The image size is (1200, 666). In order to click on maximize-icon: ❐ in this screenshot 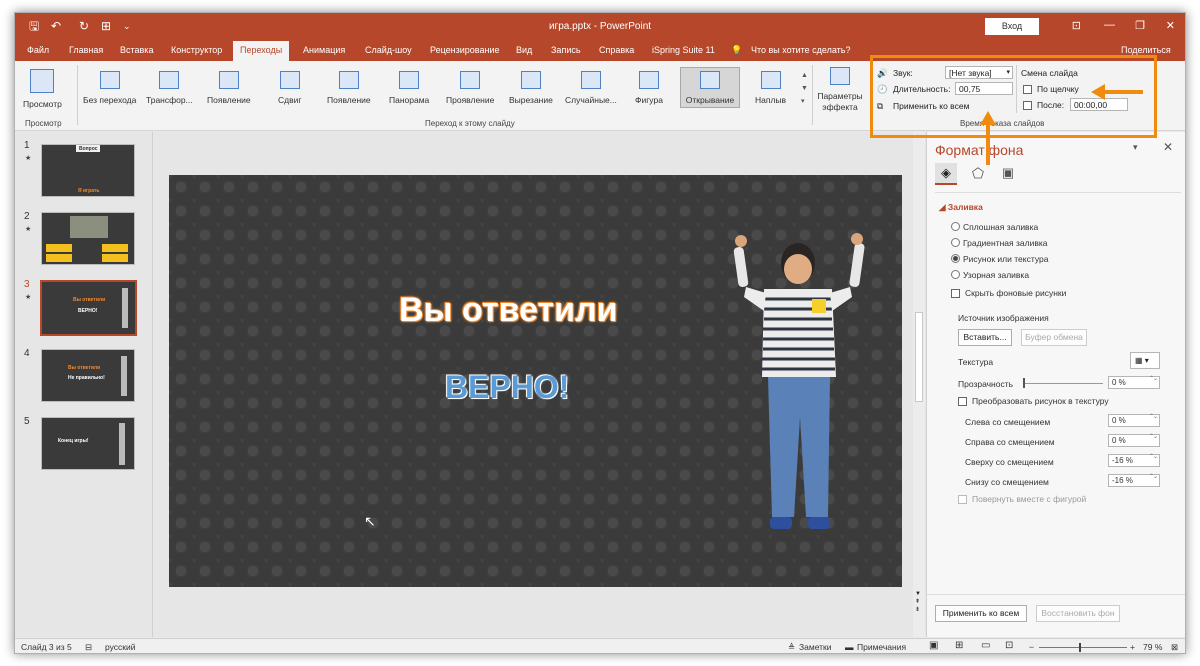, I will do `click(1140, 25)`.